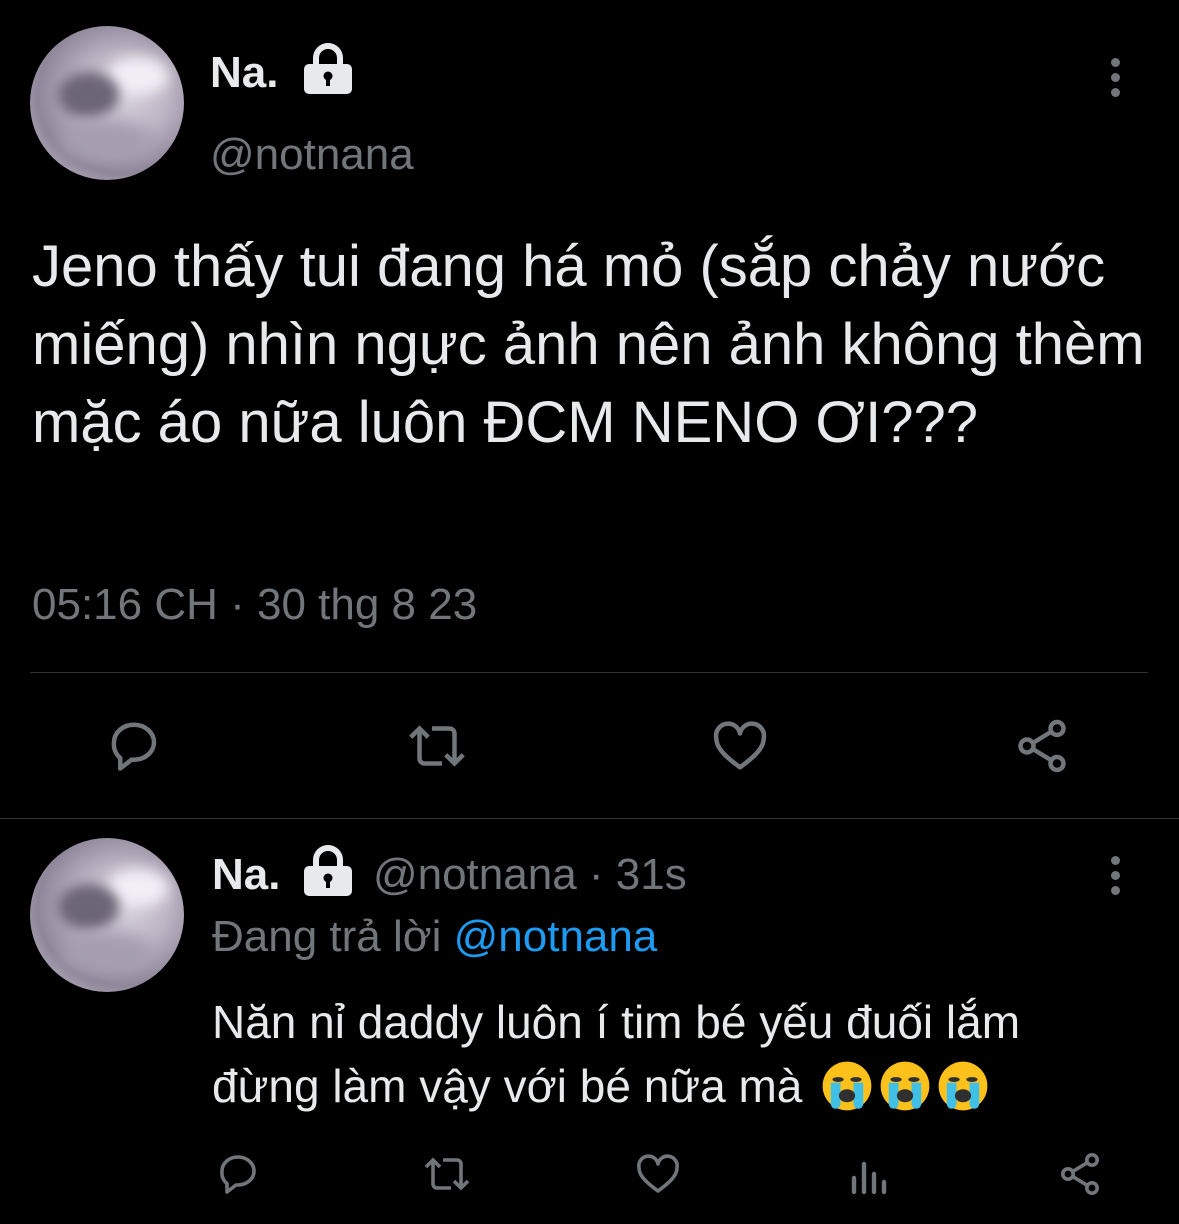  What do you see at coordinates (651, 874) in the screenshot?
I see `reply-age: 31s` at bounding box center [651, 874].